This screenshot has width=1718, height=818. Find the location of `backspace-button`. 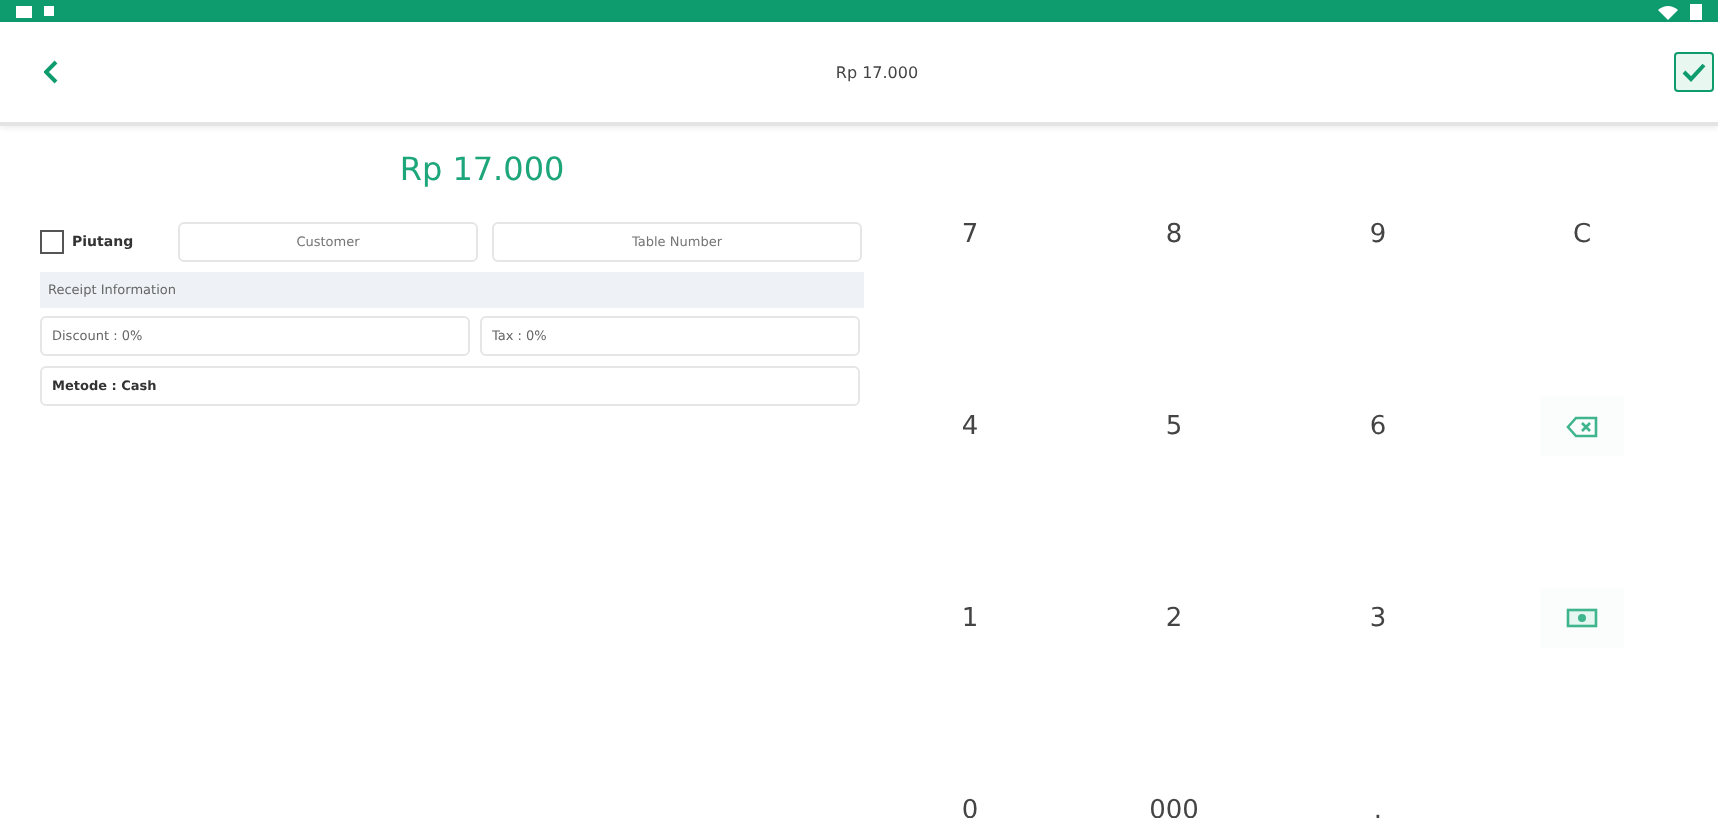

backspace-button is located at coordinates (1582, 426).